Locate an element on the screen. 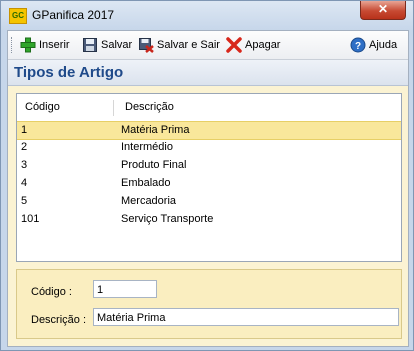  cell-description: Serviço Transporte is located at coordinates (167, 219).